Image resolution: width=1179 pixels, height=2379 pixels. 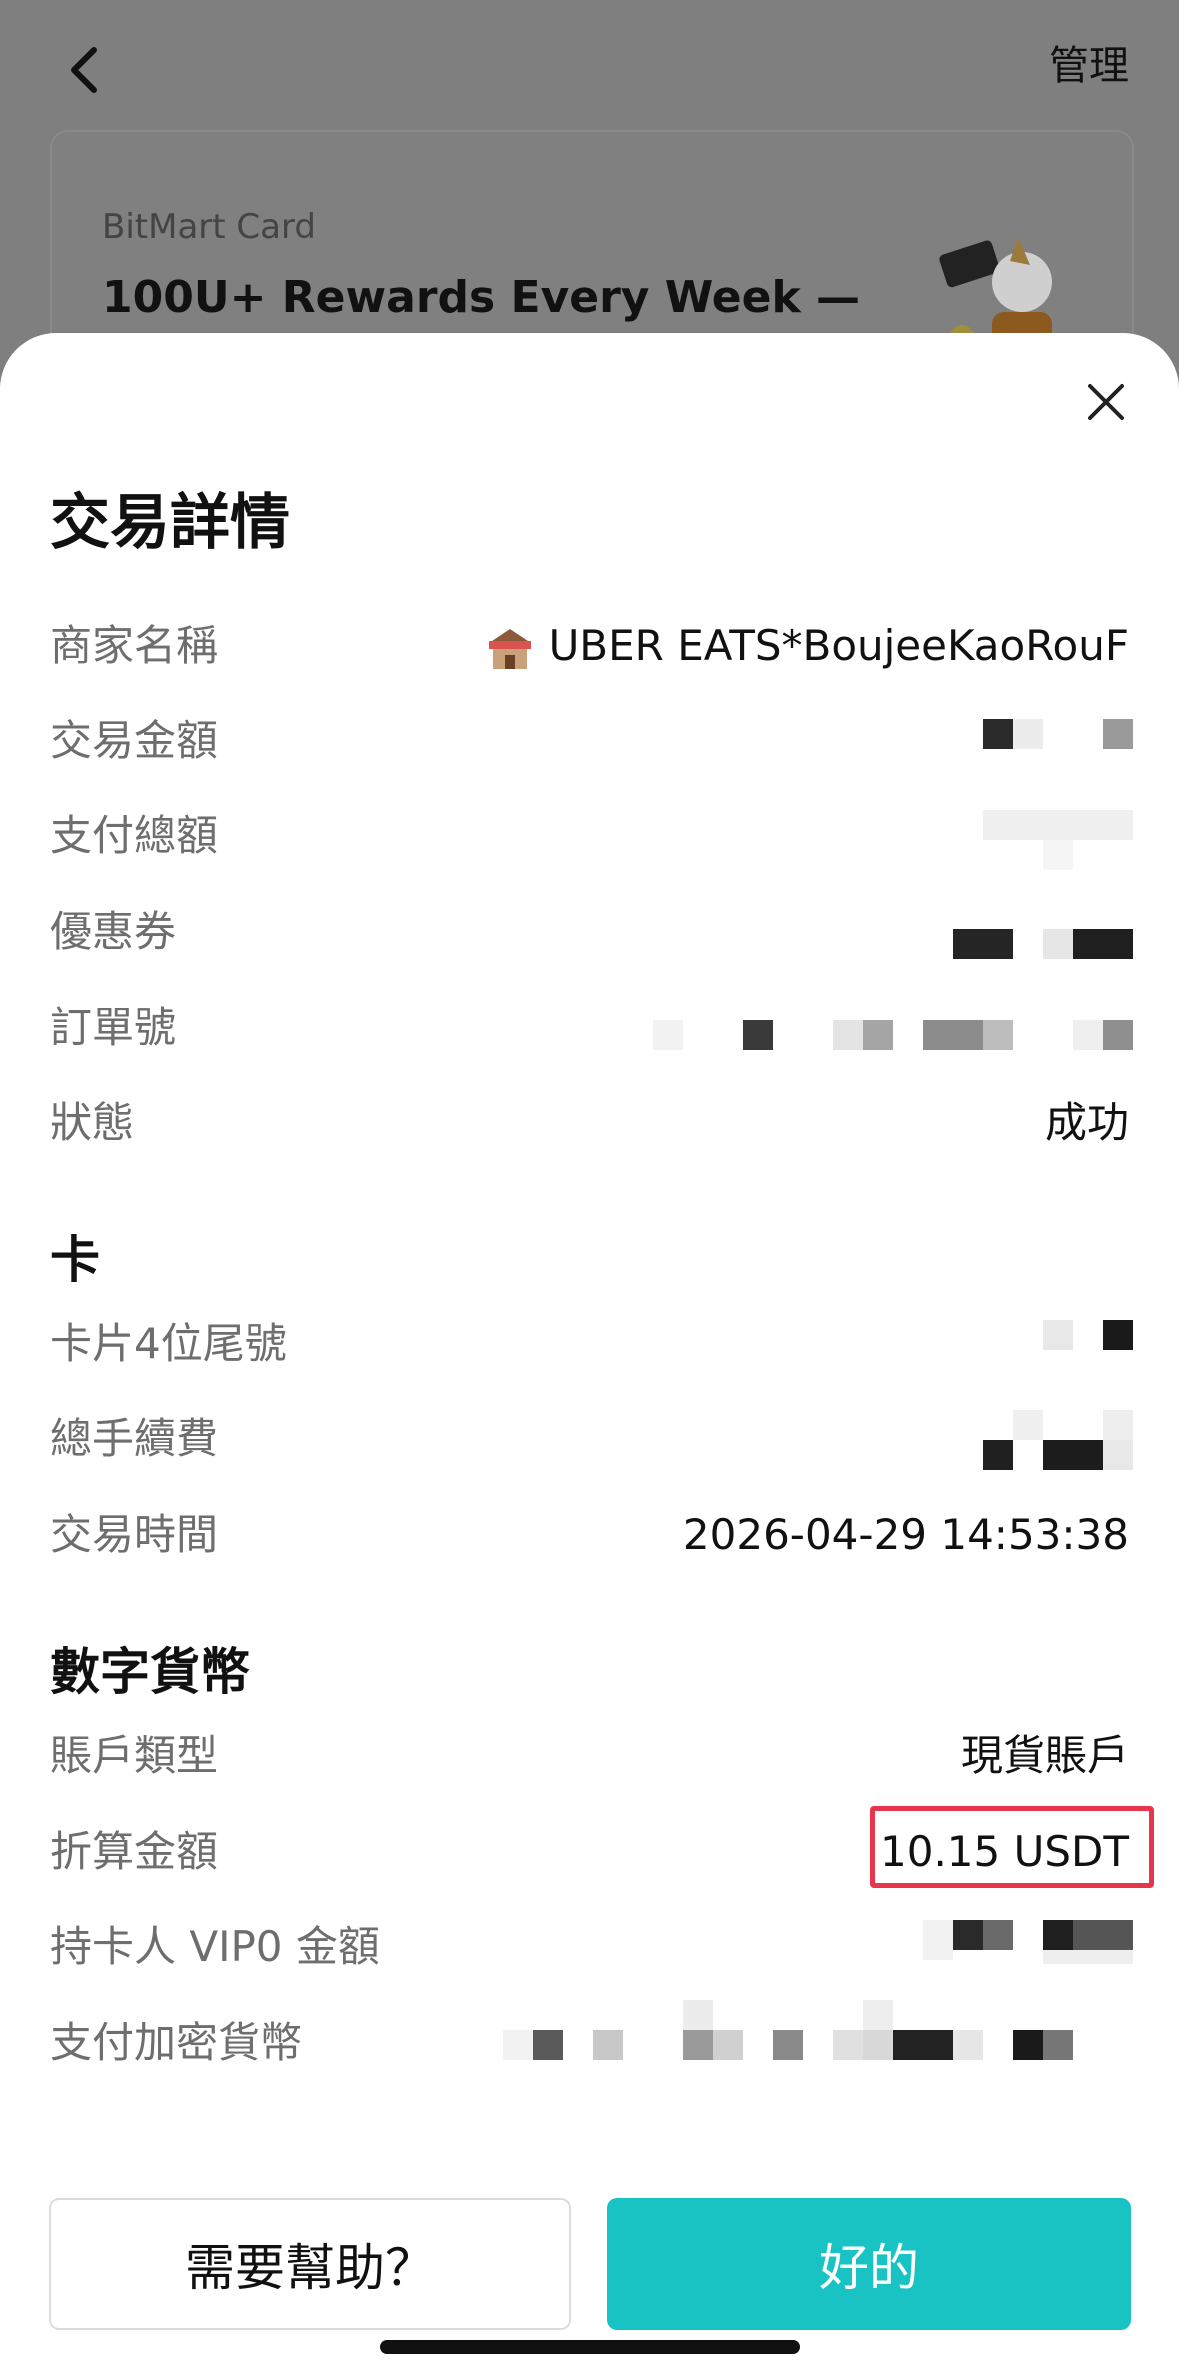 What do you see at coordinates (113, 931) in the screenshot?
I see `coupon-label: 優惠券` at bounding box center [113, 931].